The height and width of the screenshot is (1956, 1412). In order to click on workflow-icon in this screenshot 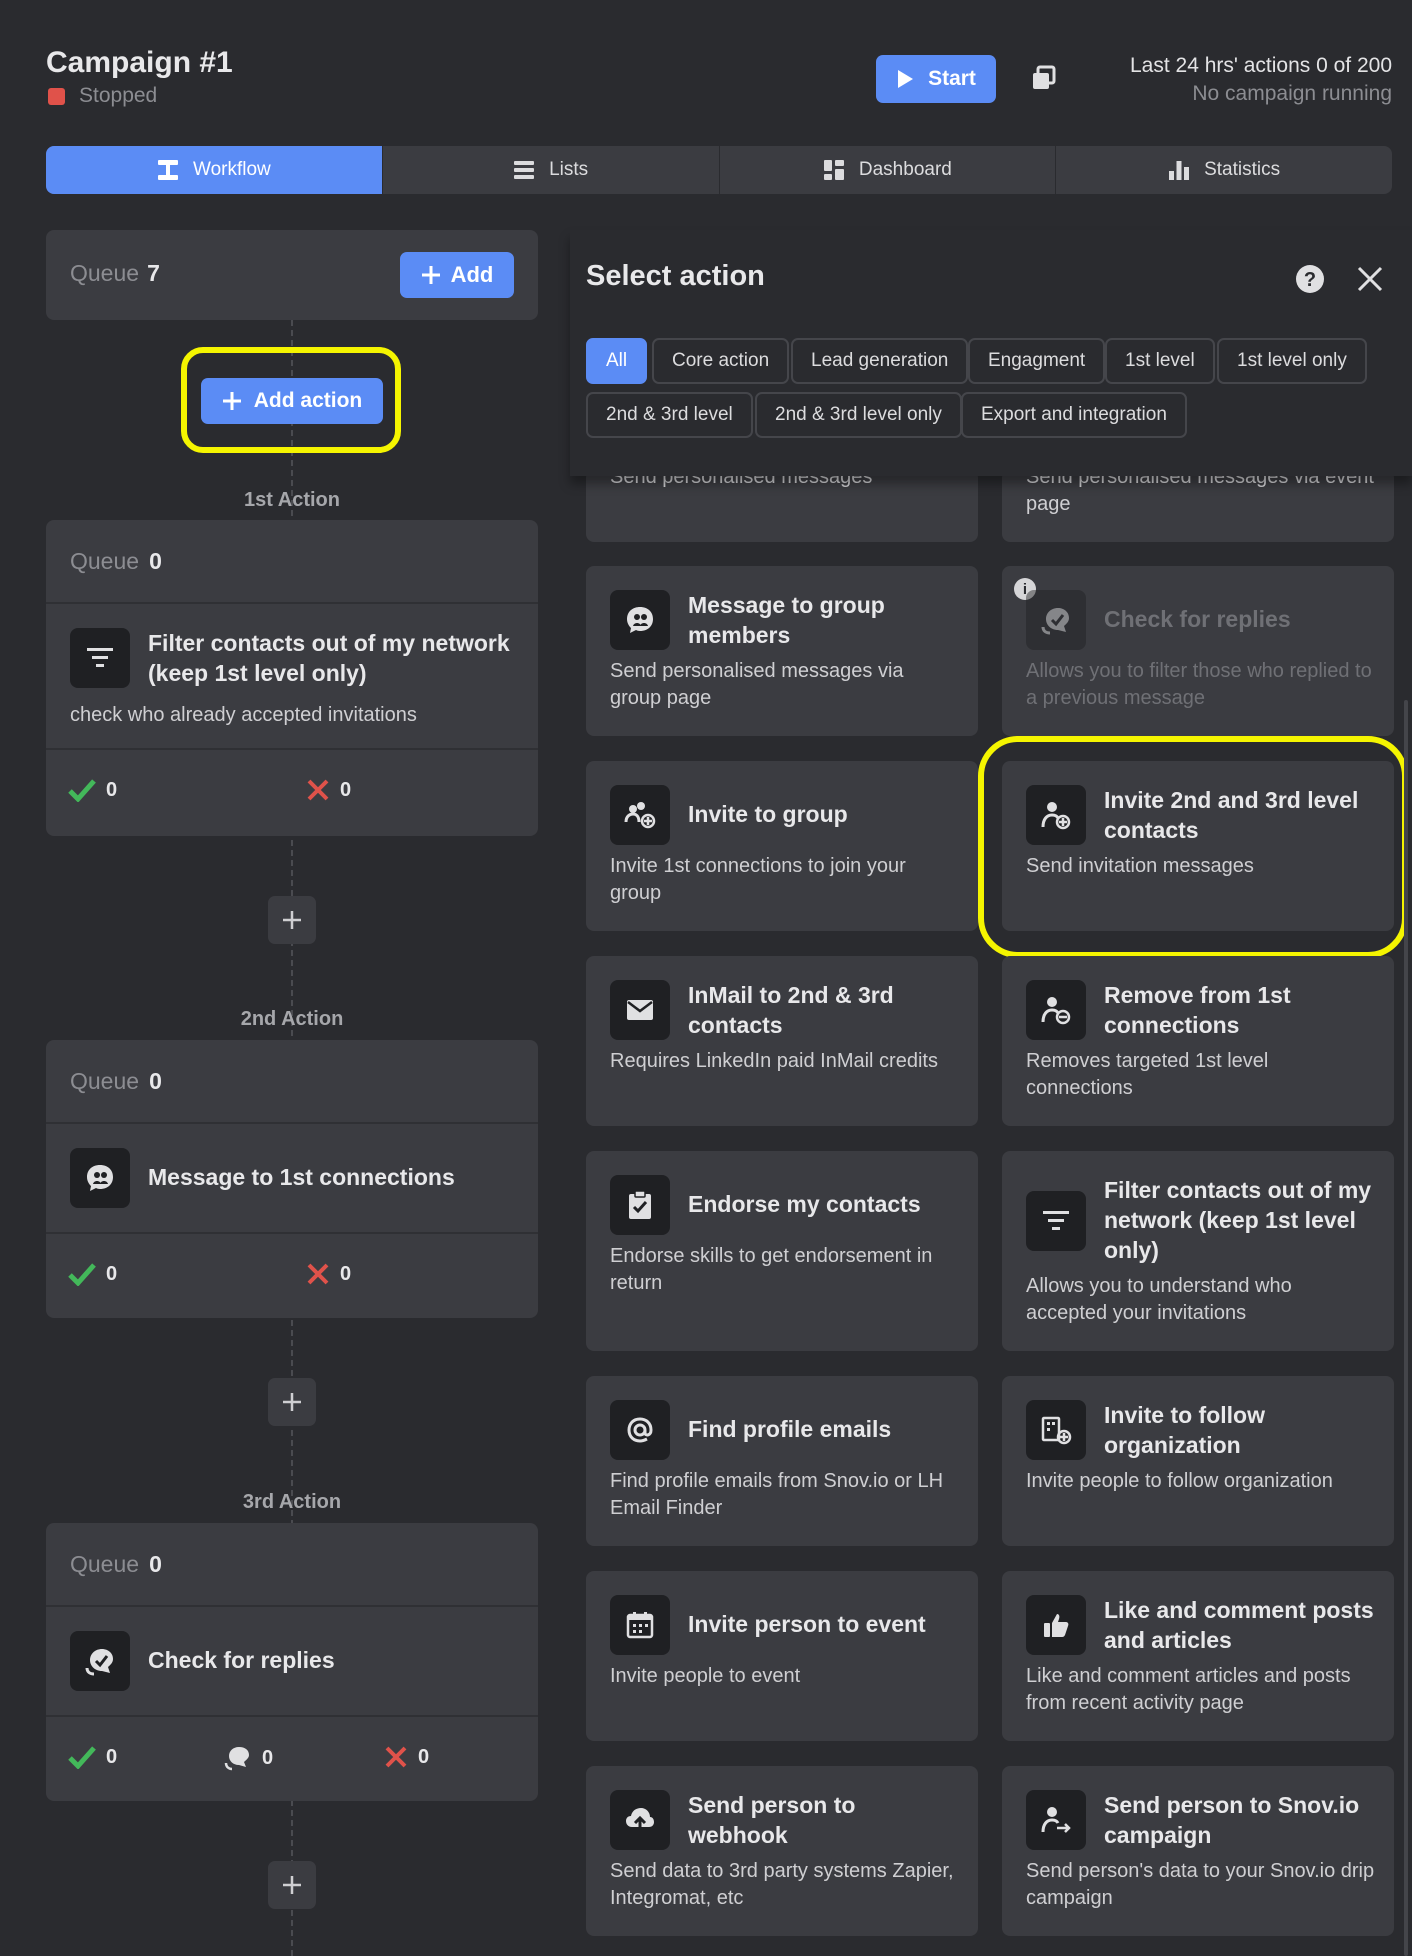, I will do `click(167, 170)`.